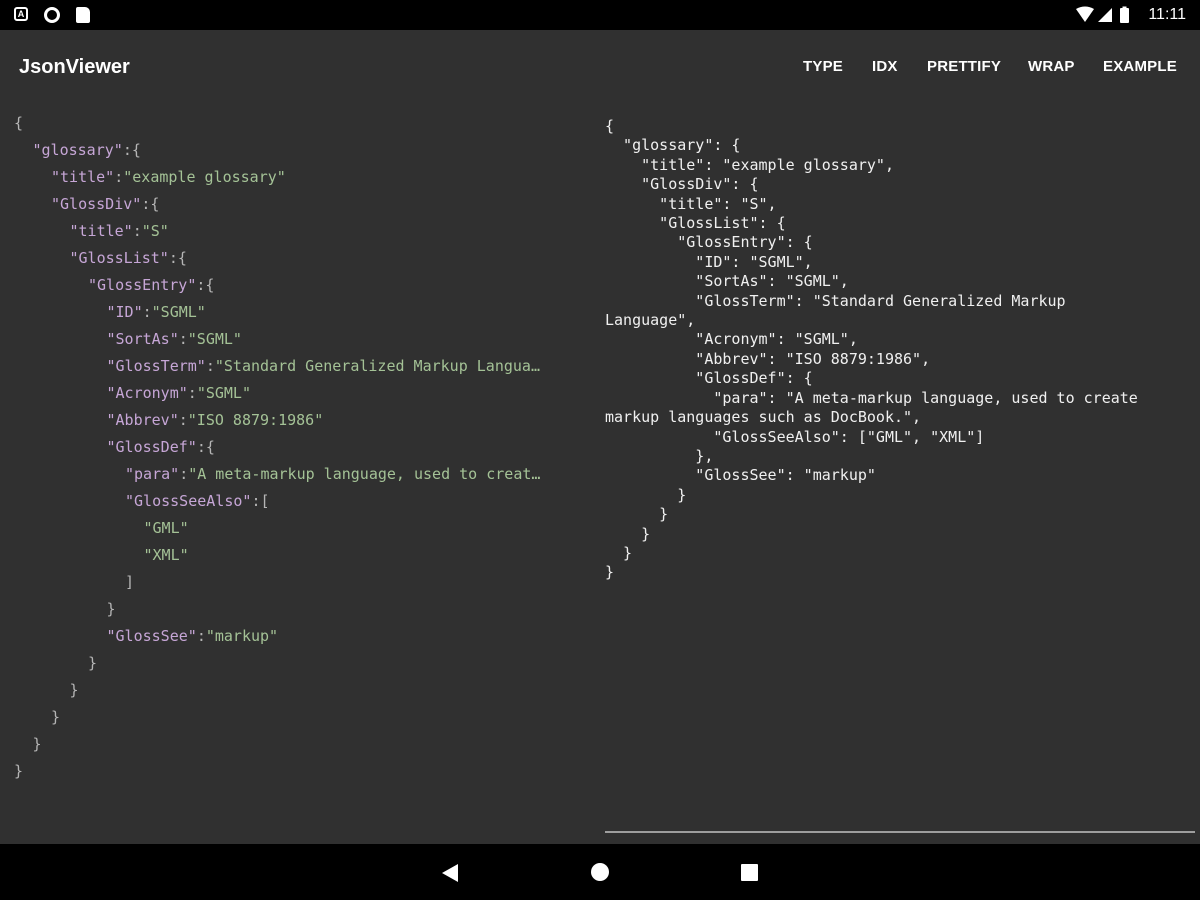  I want to click on tree-row: "title":"S", so click(304, 231).